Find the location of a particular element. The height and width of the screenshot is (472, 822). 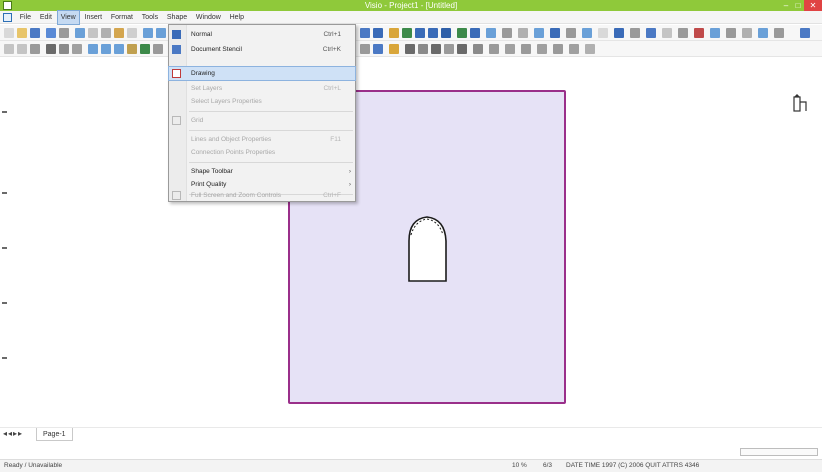

format-painter-icon is located at coordinates (132, 33).